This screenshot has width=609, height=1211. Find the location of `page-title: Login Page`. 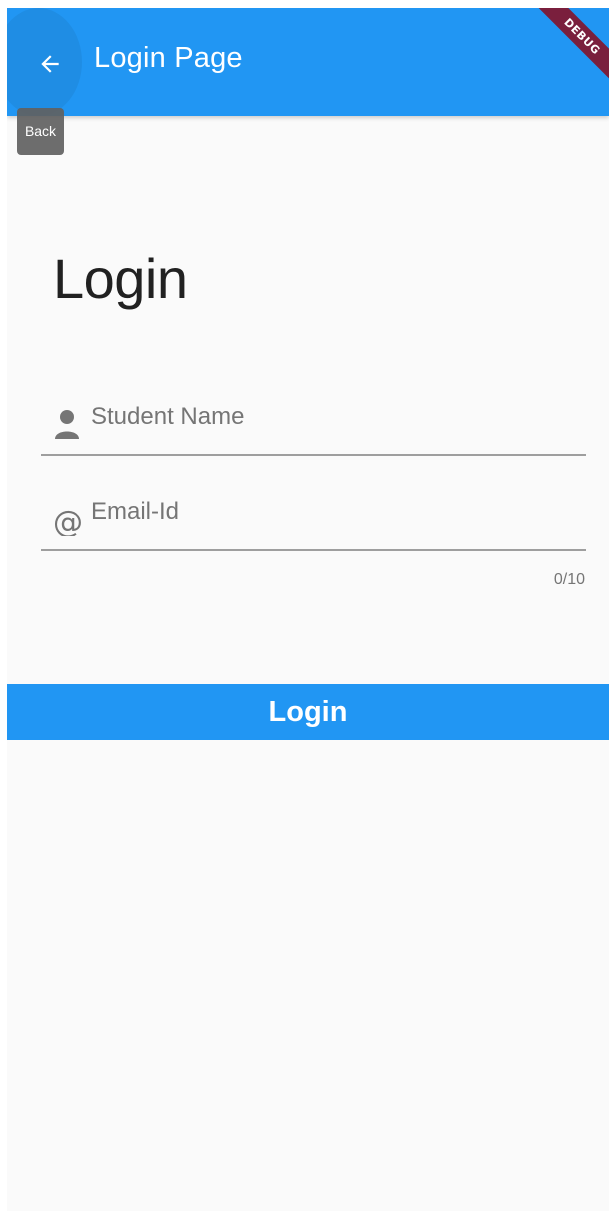

page-title: Login Page is located at coordinates (168, 58).